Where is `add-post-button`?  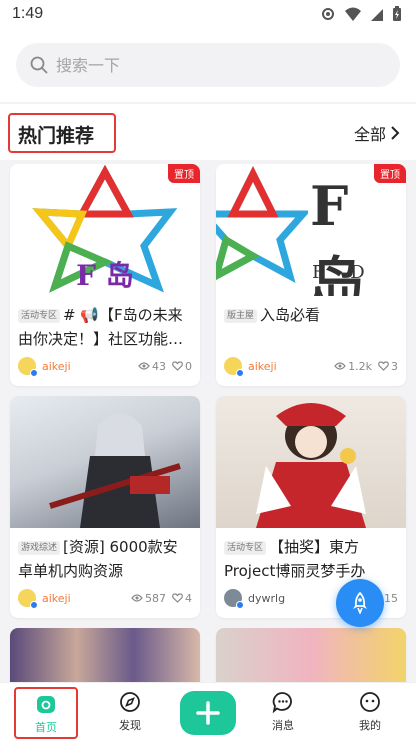
add-post-button is located at coordinates (208, 713).